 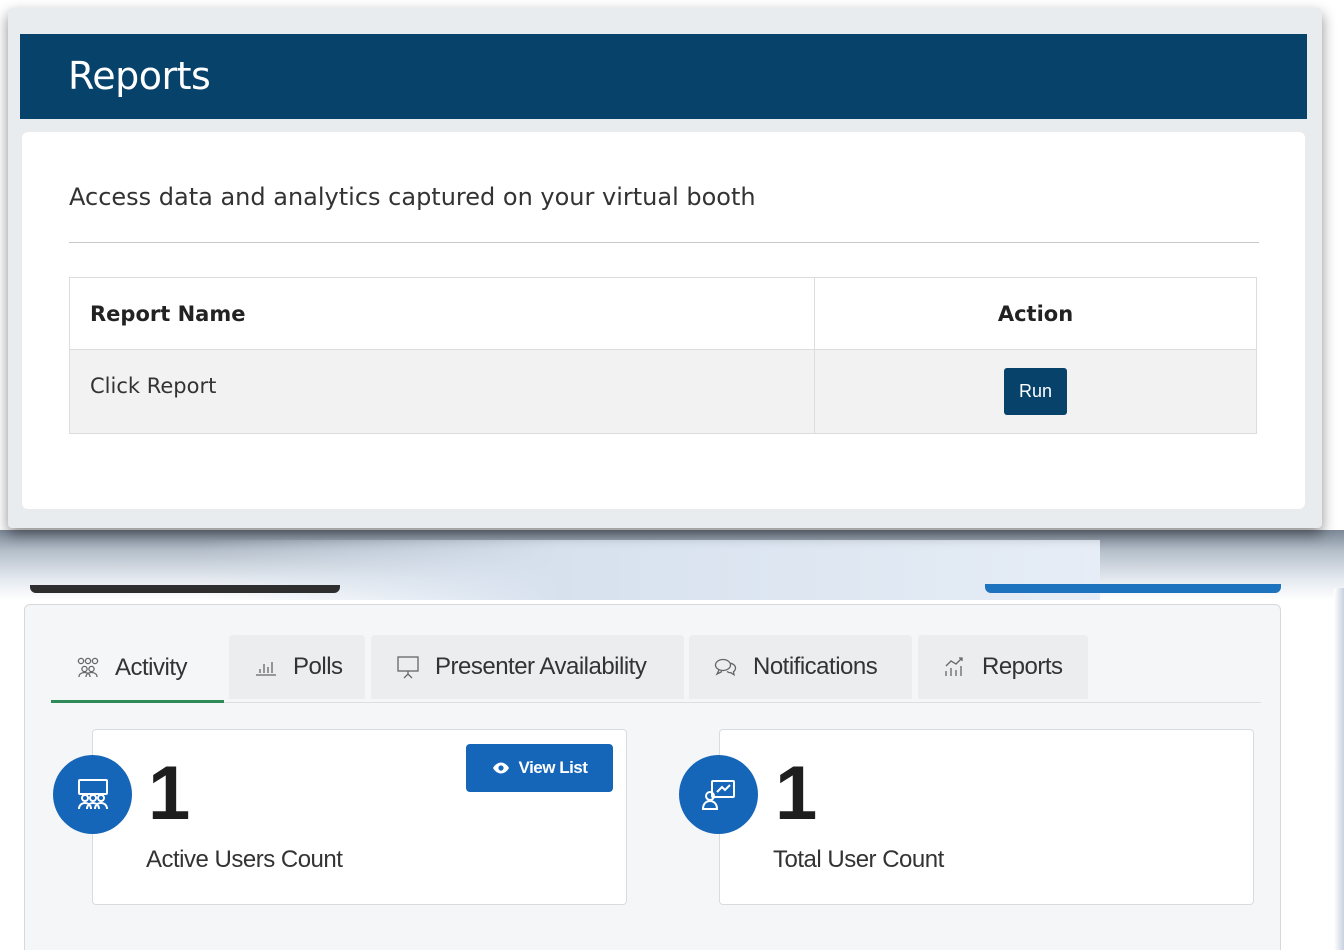 I want to click on view-list-label: View List, so click(x=553, y=767).